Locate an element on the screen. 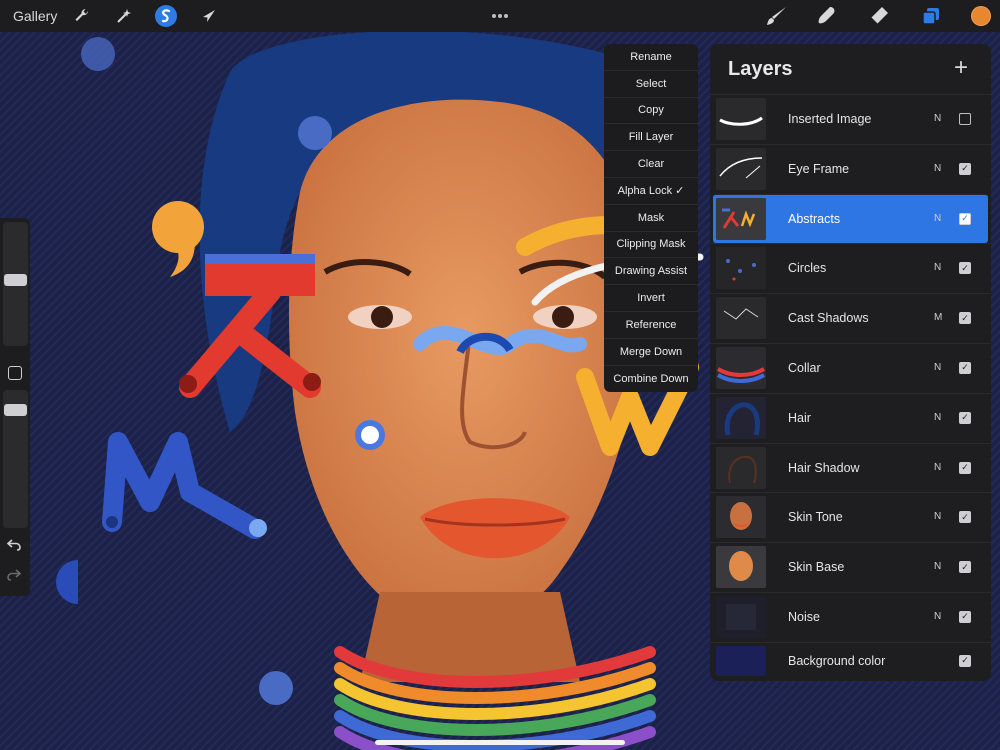  layer-name: Hair is located at coordinates (799, 417).